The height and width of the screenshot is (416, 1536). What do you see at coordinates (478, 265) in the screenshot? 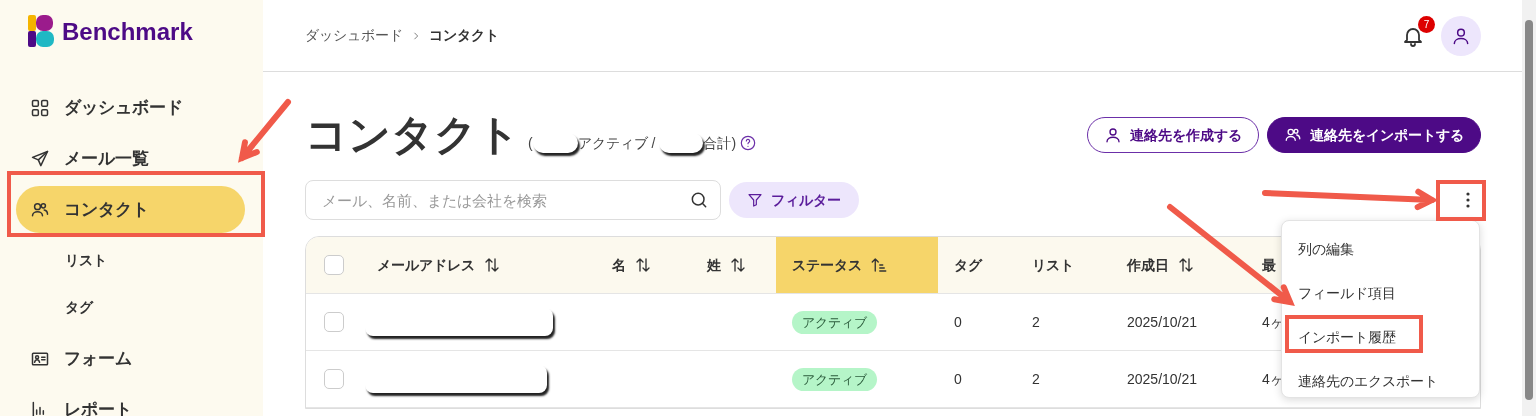
I see `column-header: メールアドレス` at bounding box center [478, 265].